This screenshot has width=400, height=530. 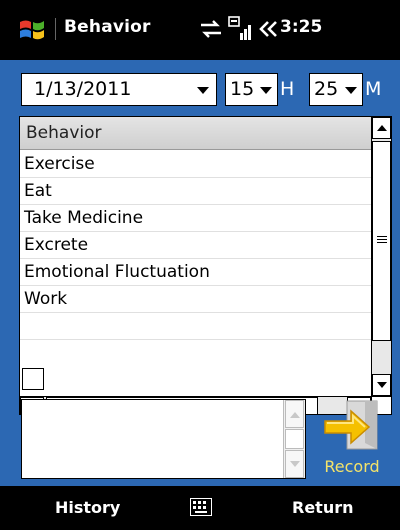 I want to click on vertical-scroll-thumb, so click(x=381, y=241).